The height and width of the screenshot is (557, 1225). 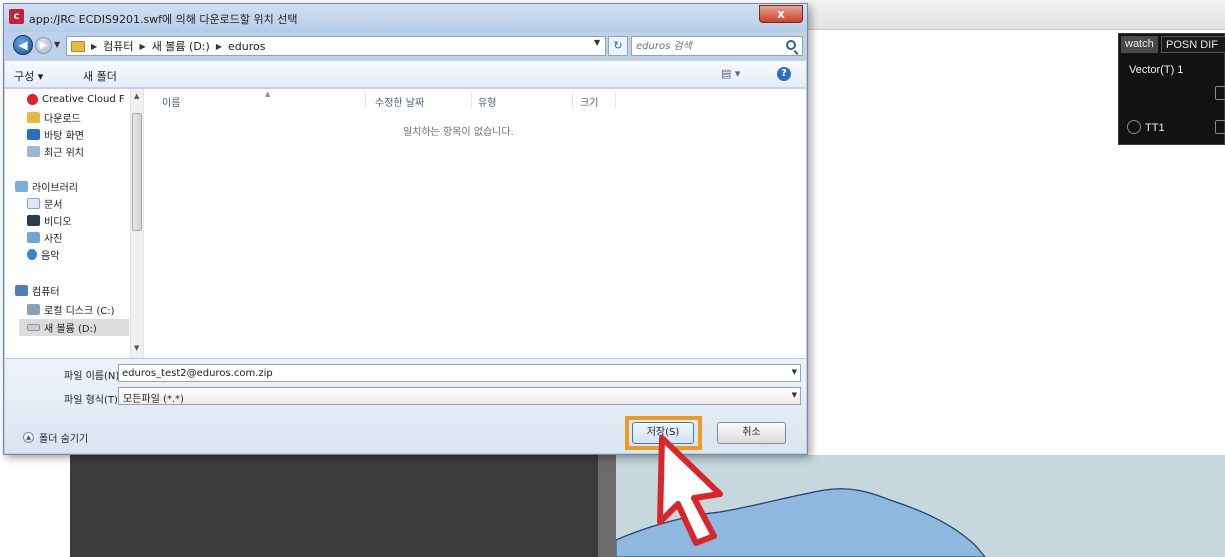 I want to click on filetype-value: 모든파일 (*.*), so click(x=153, y=399).